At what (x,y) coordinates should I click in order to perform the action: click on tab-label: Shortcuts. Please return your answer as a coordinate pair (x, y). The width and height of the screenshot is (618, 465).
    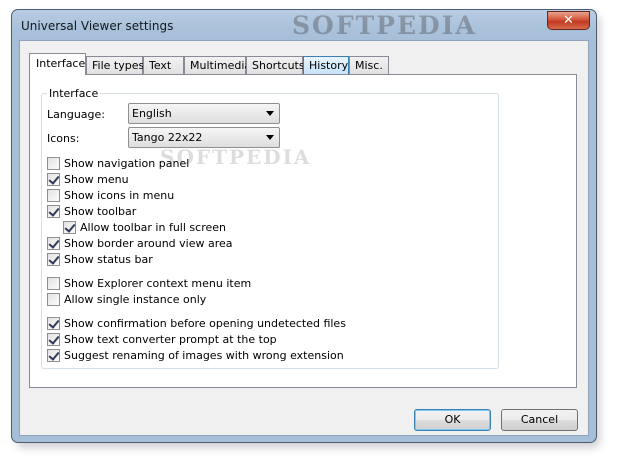
    Looking at the image, I should click on (278, 65).